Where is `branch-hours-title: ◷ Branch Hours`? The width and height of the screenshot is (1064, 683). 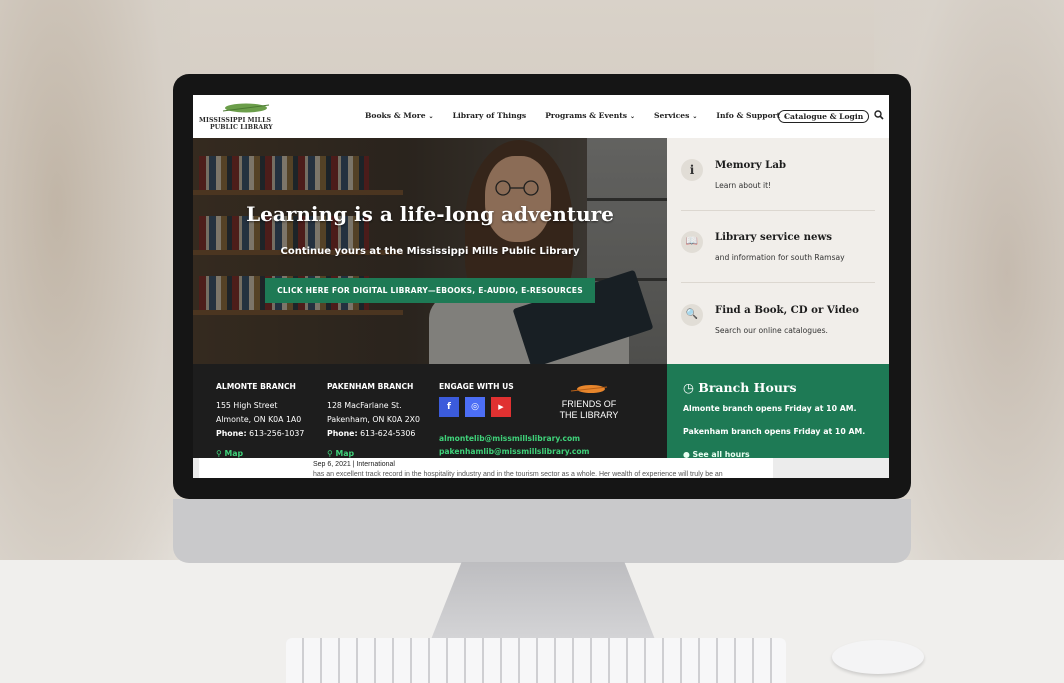 branch-hours-title: ◷ Branch Hours is located at coordinates (740, 387).